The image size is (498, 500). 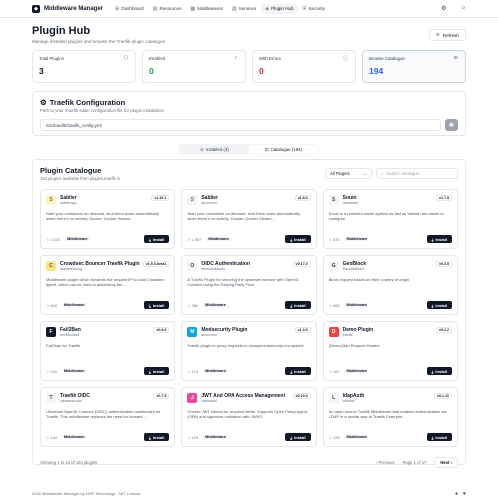 I want to click on version-badge: v1.8.0, so click(x=302, y=198).